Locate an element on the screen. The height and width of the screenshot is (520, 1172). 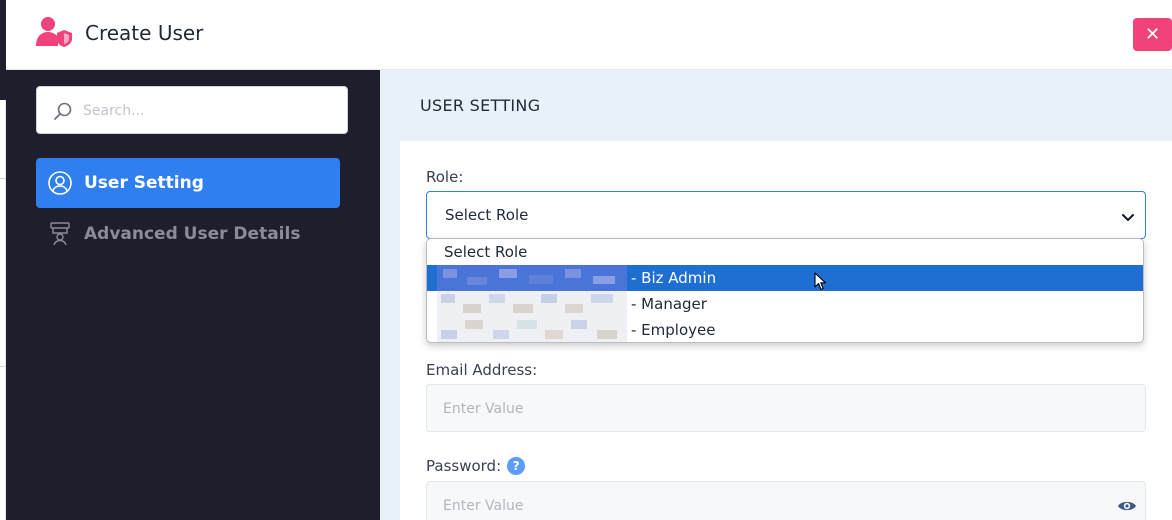
chevron-down-icon is located at coordinates (1128, 216).